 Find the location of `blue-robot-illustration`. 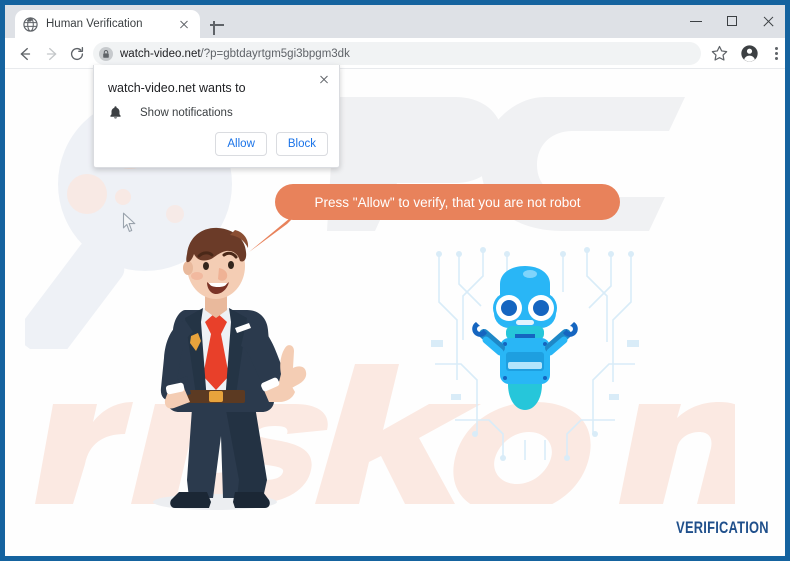

blue-robot-illustration is located at coordinates (525, 338).